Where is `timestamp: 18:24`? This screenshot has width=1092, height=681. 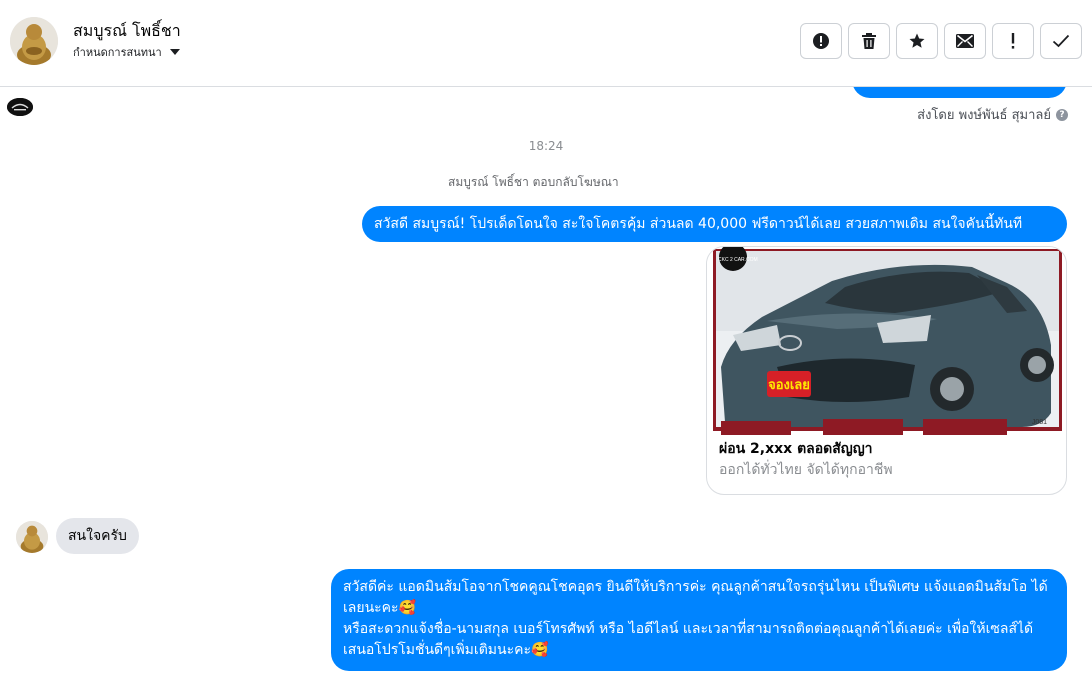
timestamp: 18:24 is located at coordinates (546, 146).